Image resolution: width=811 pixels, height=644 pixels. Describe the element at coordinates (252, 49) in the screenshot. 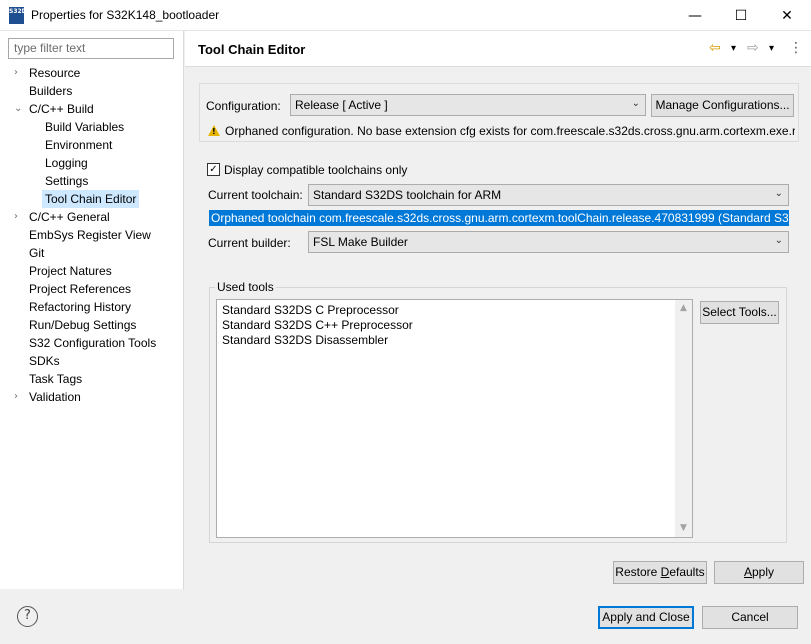

I see `page-title: Tool Chain Editor` at that location.